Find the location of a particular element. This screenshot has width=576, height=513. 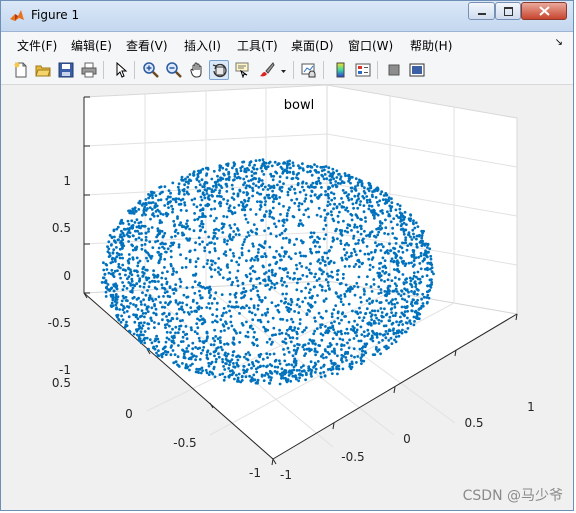

title-bar: Figure 1 is located at coordinates (287, 16).